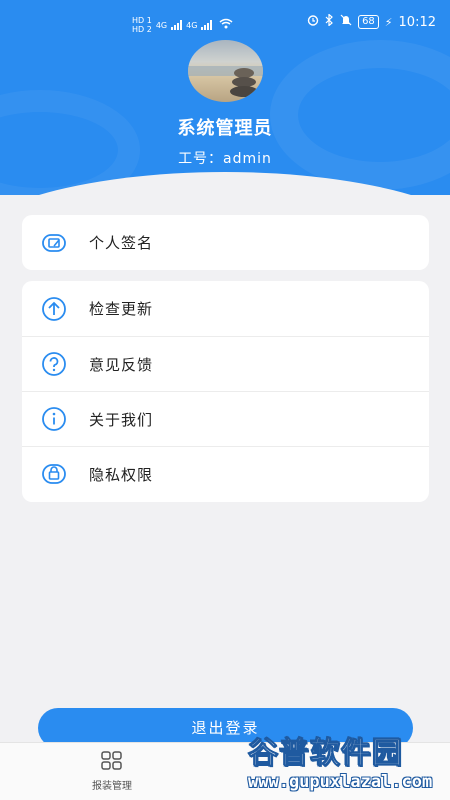 The height and width of the screenshot is (800, 450). What do you see at coordinates (161, 25) in the screenshot?
I see `network1-label: 4G` at bounding box center [161, 25].